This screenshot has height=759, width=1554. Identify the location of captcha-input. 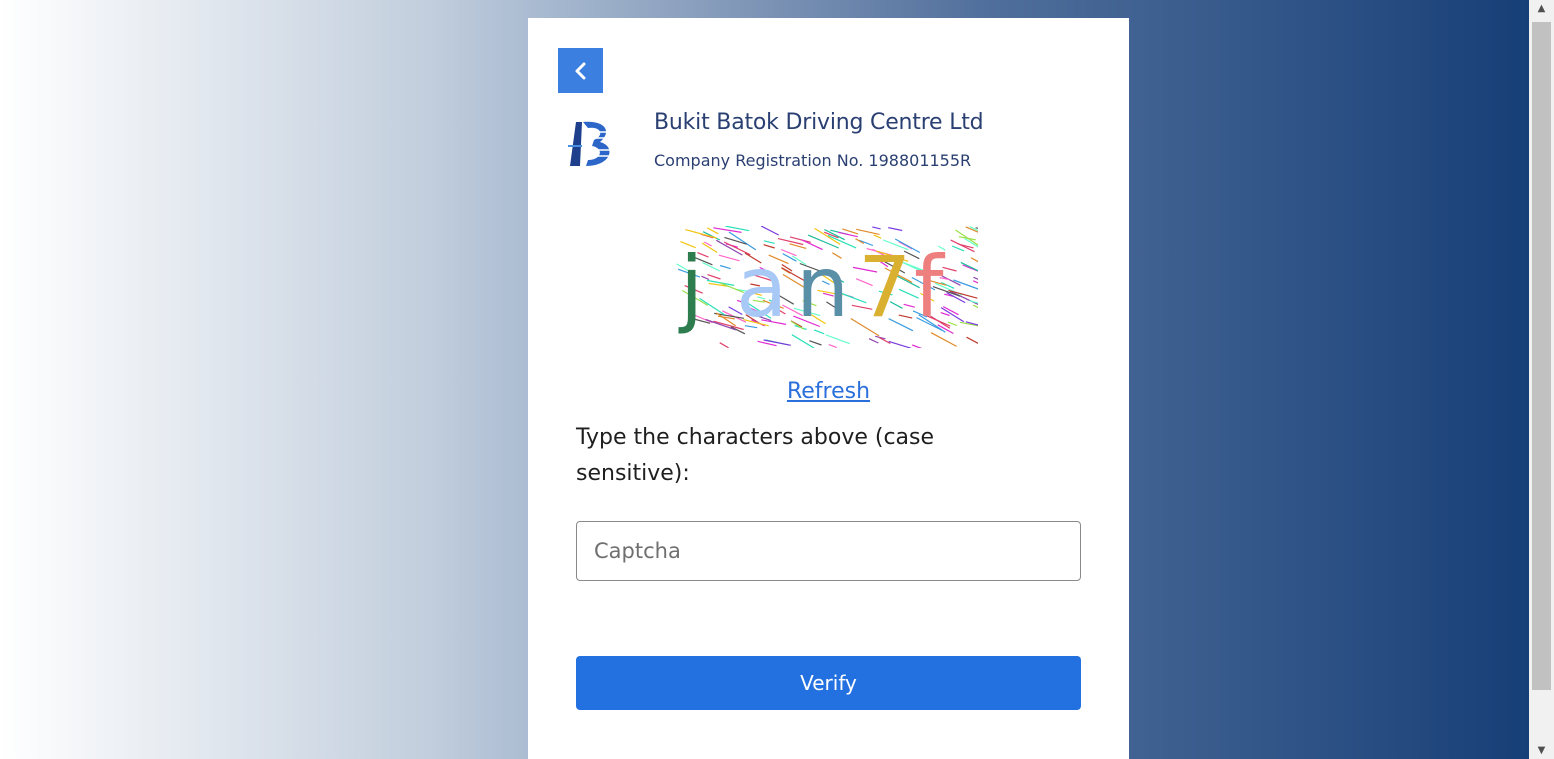
(828, 551).